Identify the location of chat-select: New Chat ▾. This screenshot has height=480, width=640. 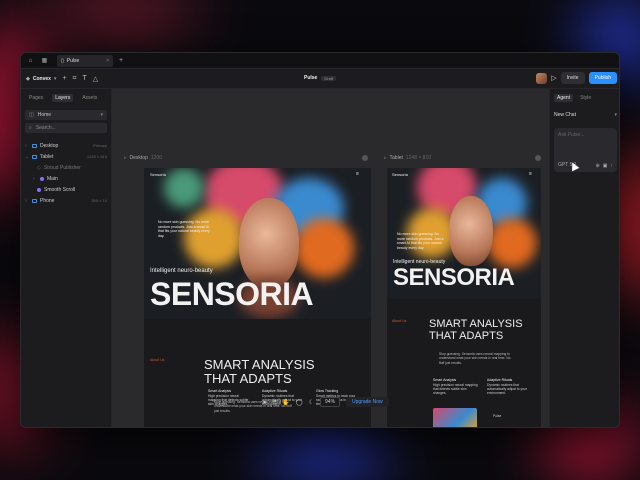
(585, 115).